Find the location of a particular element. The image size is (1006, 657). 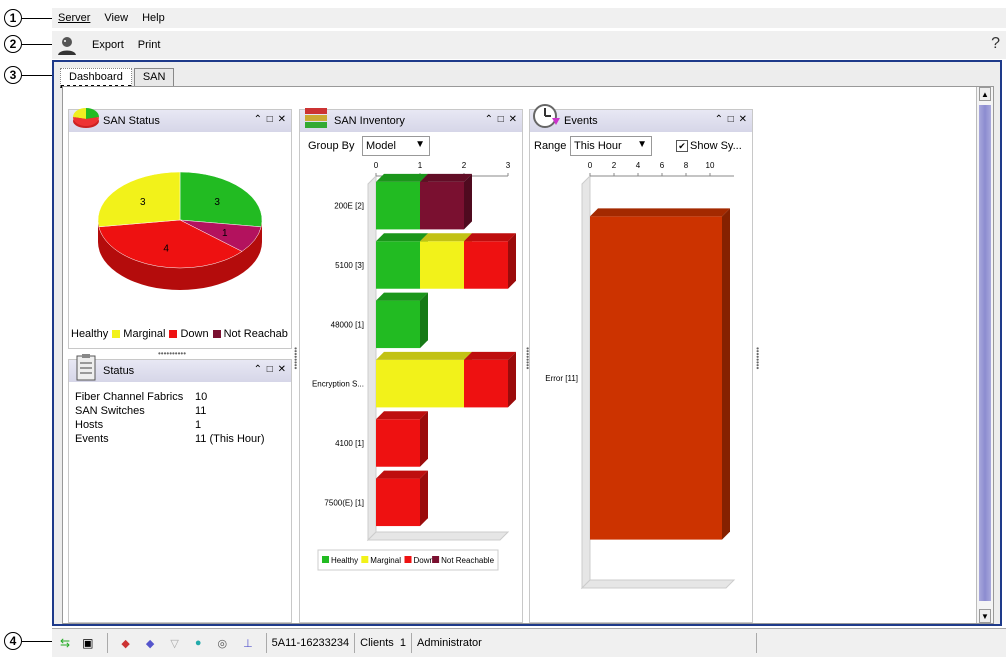

status-value: 10 is located at coordinates (201, 397).